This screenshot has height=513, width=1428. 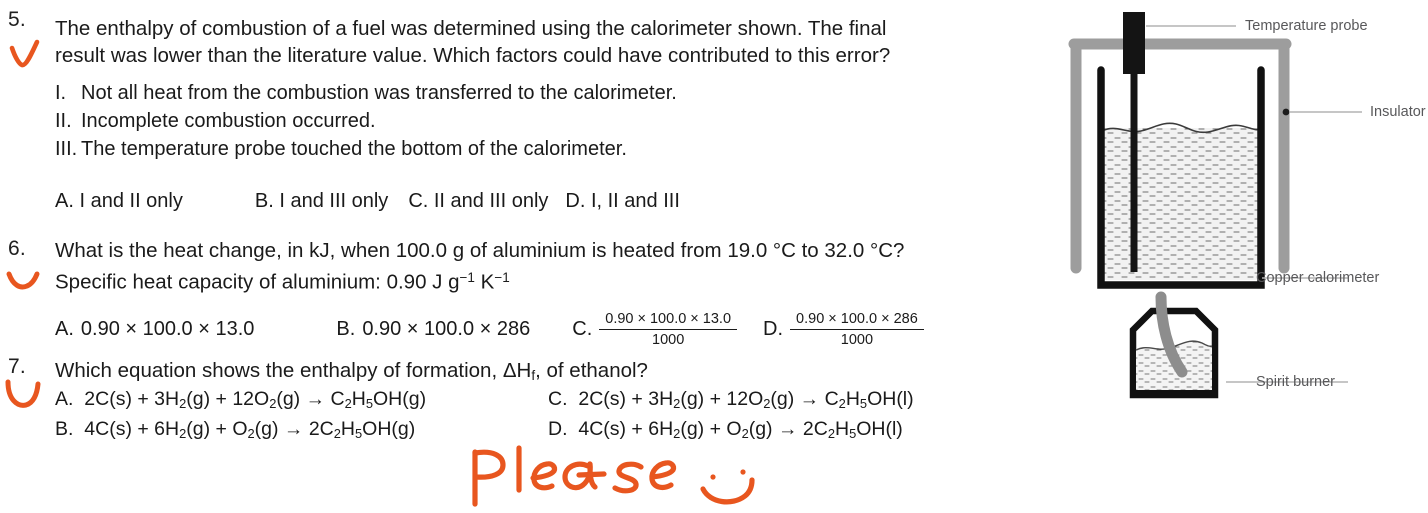 I want to click on equation-d-p2: (g) + O, so click(x=711, y=429).